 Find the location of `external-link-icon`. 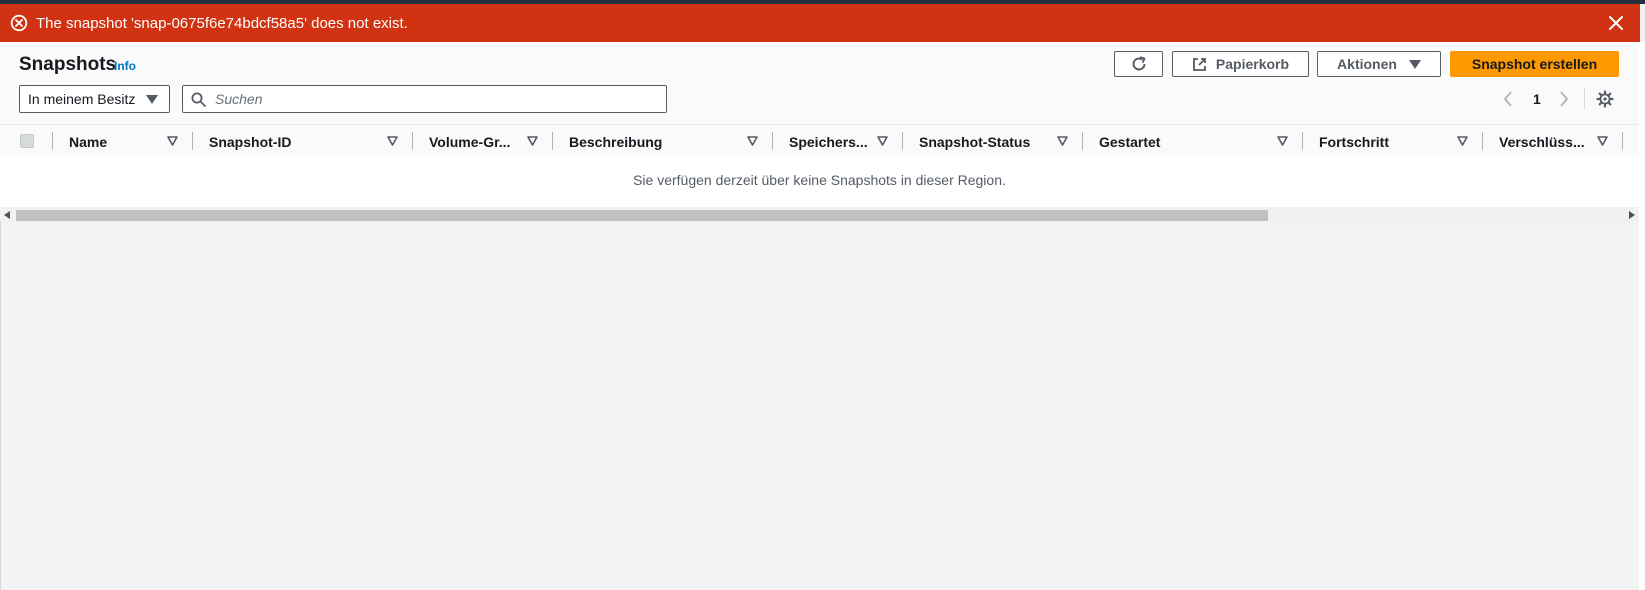

external-link-icon is located at coordinates (1199, 64).